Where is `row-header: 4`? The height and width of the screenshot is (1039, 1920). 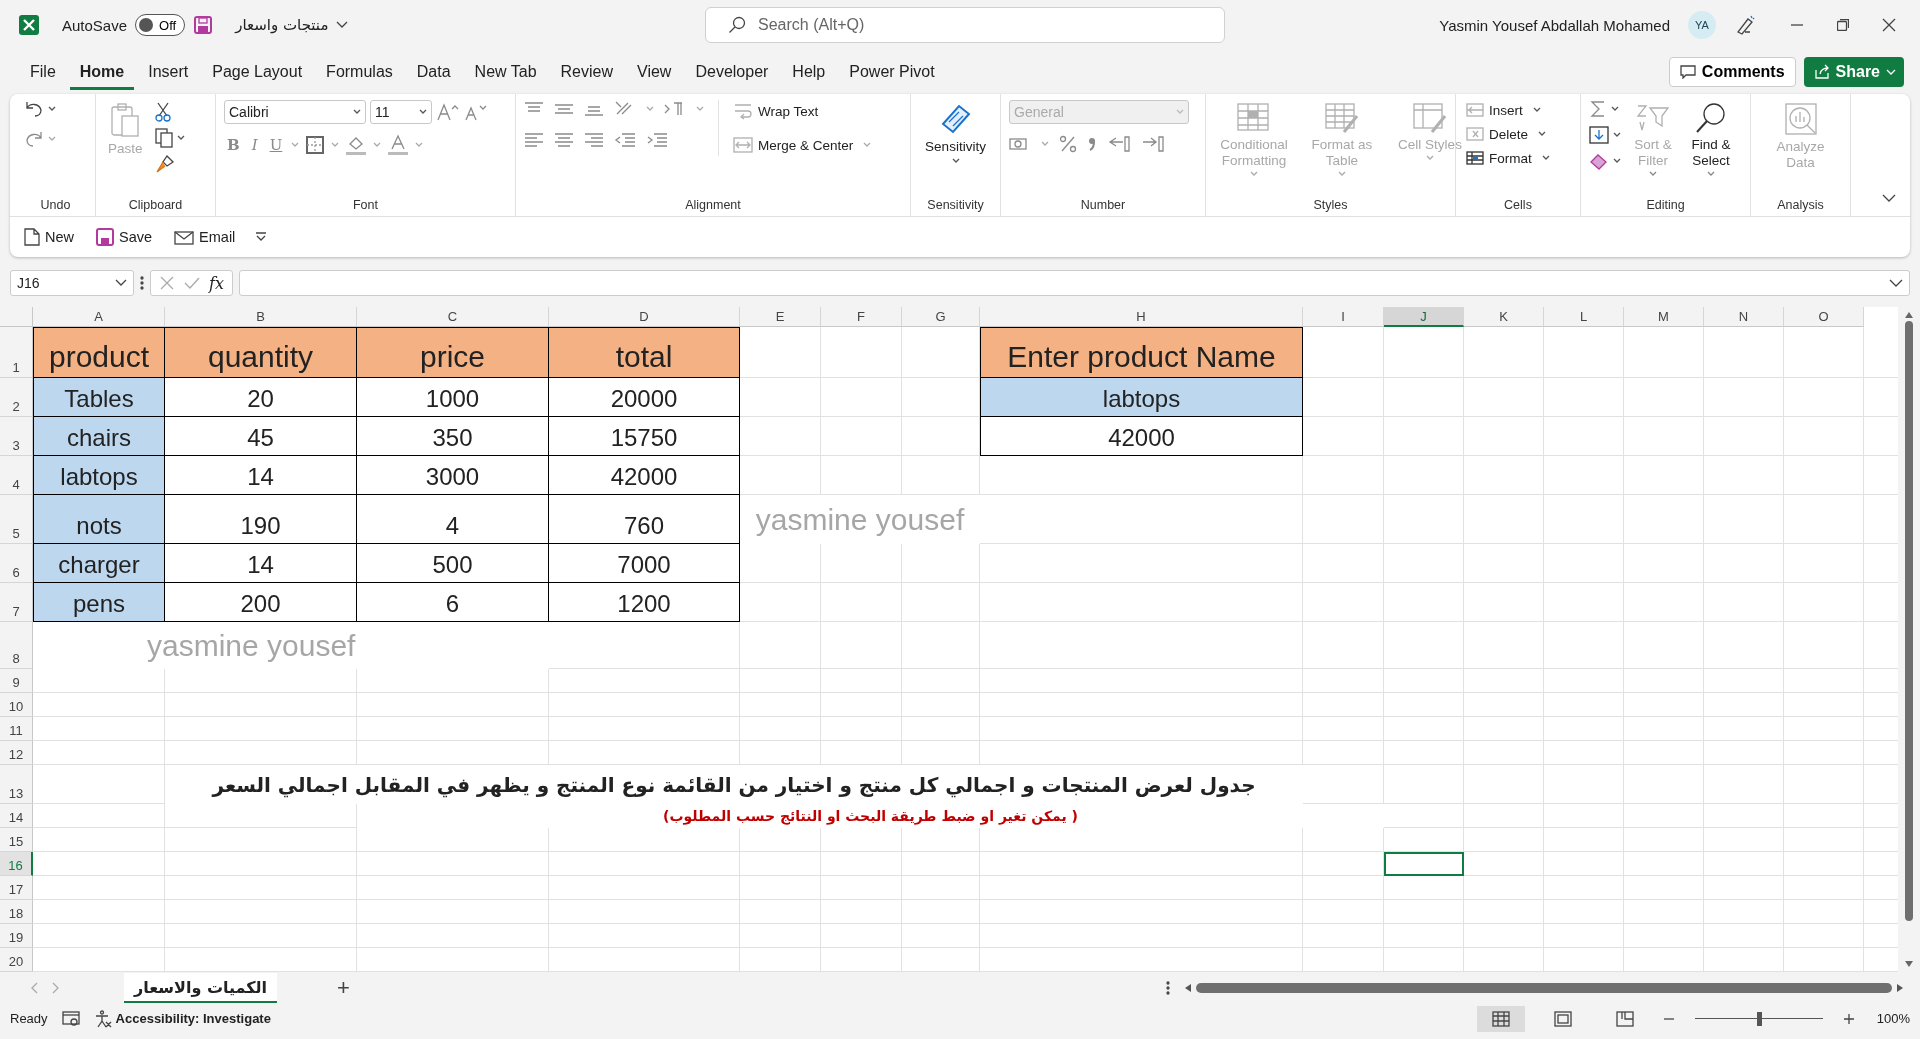
row-header: 4 is located at coordinates (16, 475).